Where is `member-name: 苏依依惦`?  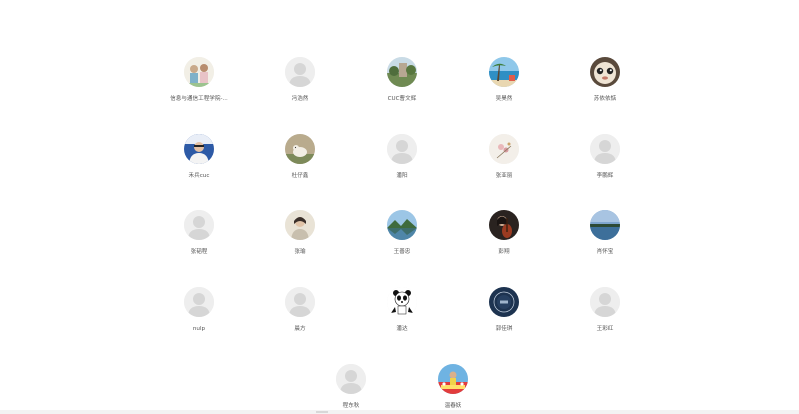 member-name: 苏依依惦 is located at coordinates (605, 99).